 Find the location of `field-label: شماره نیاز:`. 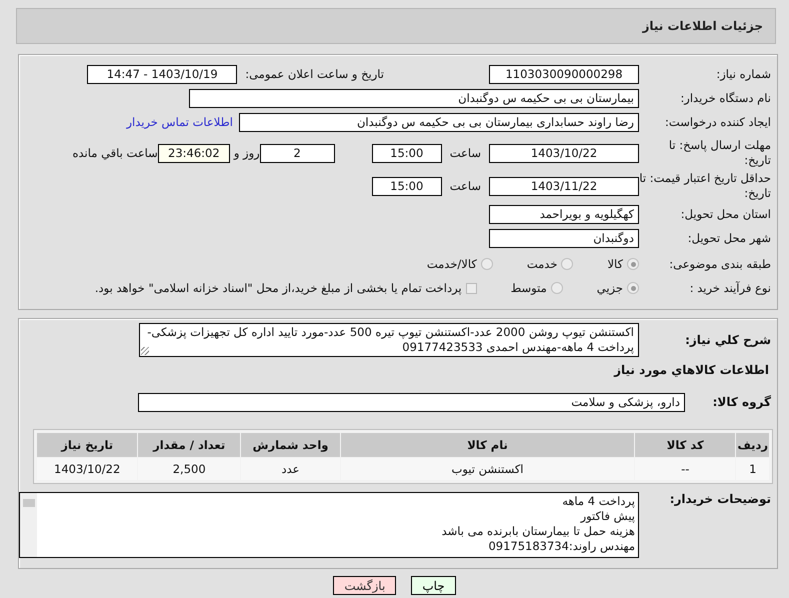

field-label: شماره نیاز: is located at coordinates (743, 74).